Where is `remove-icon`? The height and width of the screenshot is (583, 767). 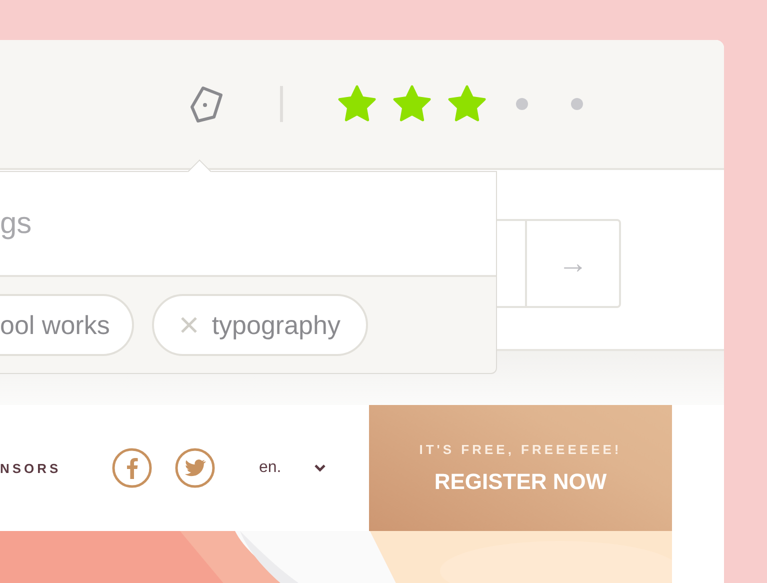
remove-icon is located at coordinates (189, 325).